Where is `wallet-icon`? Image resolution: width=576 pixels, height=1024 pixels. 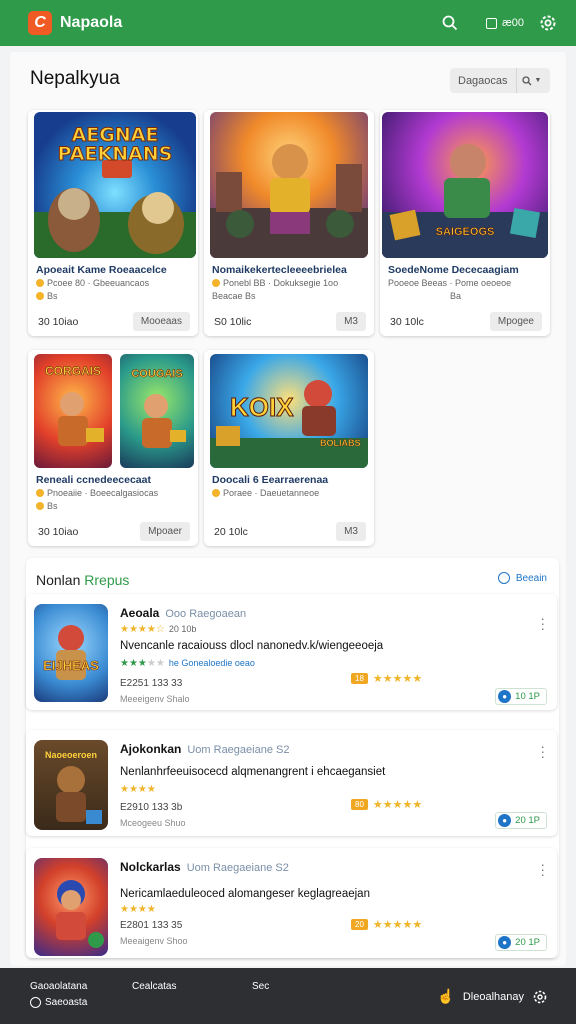 wallet-icon is located at coordinates (491, 23).